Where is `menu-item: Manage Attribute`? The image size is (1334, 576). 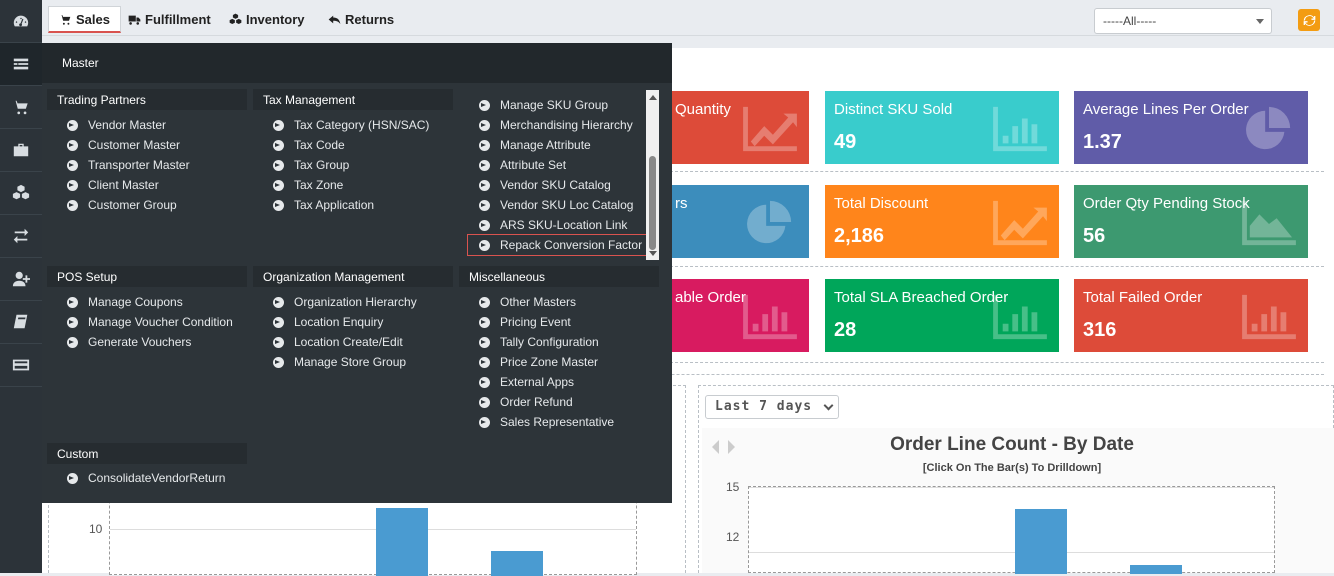
menu-item: Manage Attribute is located at coordinates (535, 145).